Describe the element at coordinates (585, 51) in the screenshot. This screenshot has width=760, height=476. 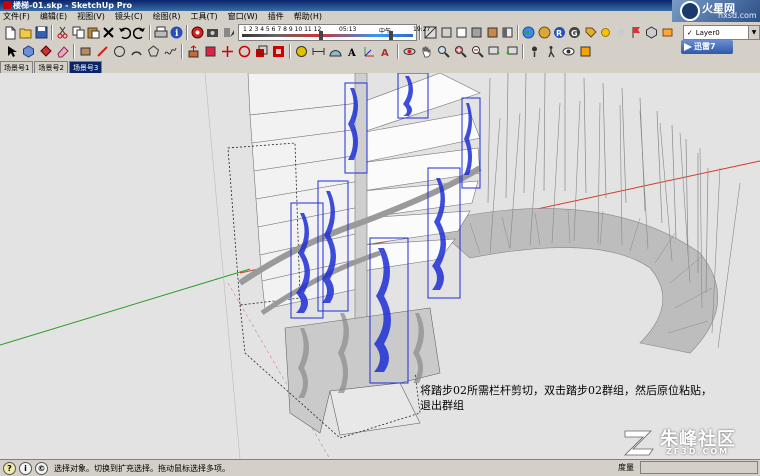
I see `section-plane-tool-button` at that location.